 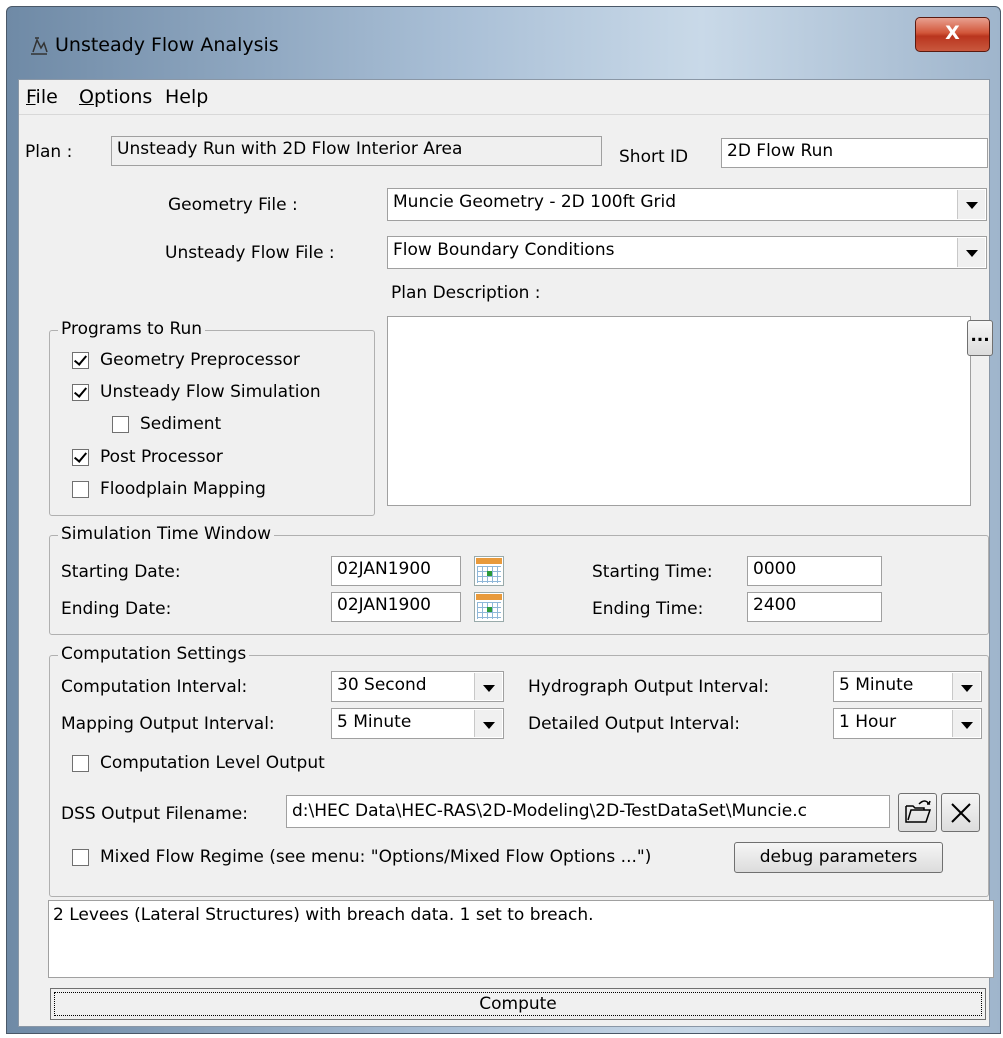 I want to click on compute-button: Compute, so click(x=518, y=1004).